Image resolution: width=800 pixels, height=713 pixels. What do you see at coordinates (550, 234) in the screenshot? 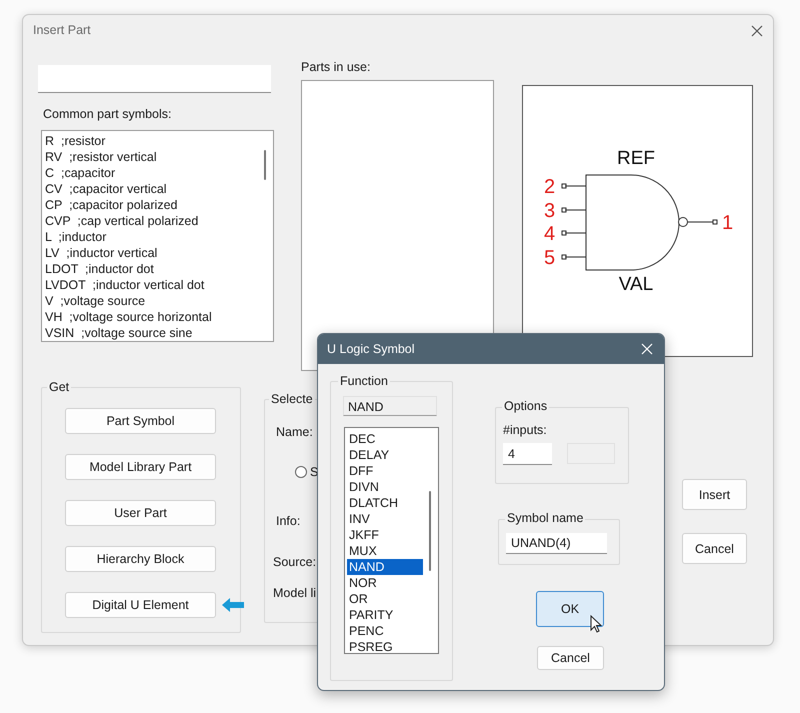
I see `pin-number: 4` at bounding box center [550, 234].